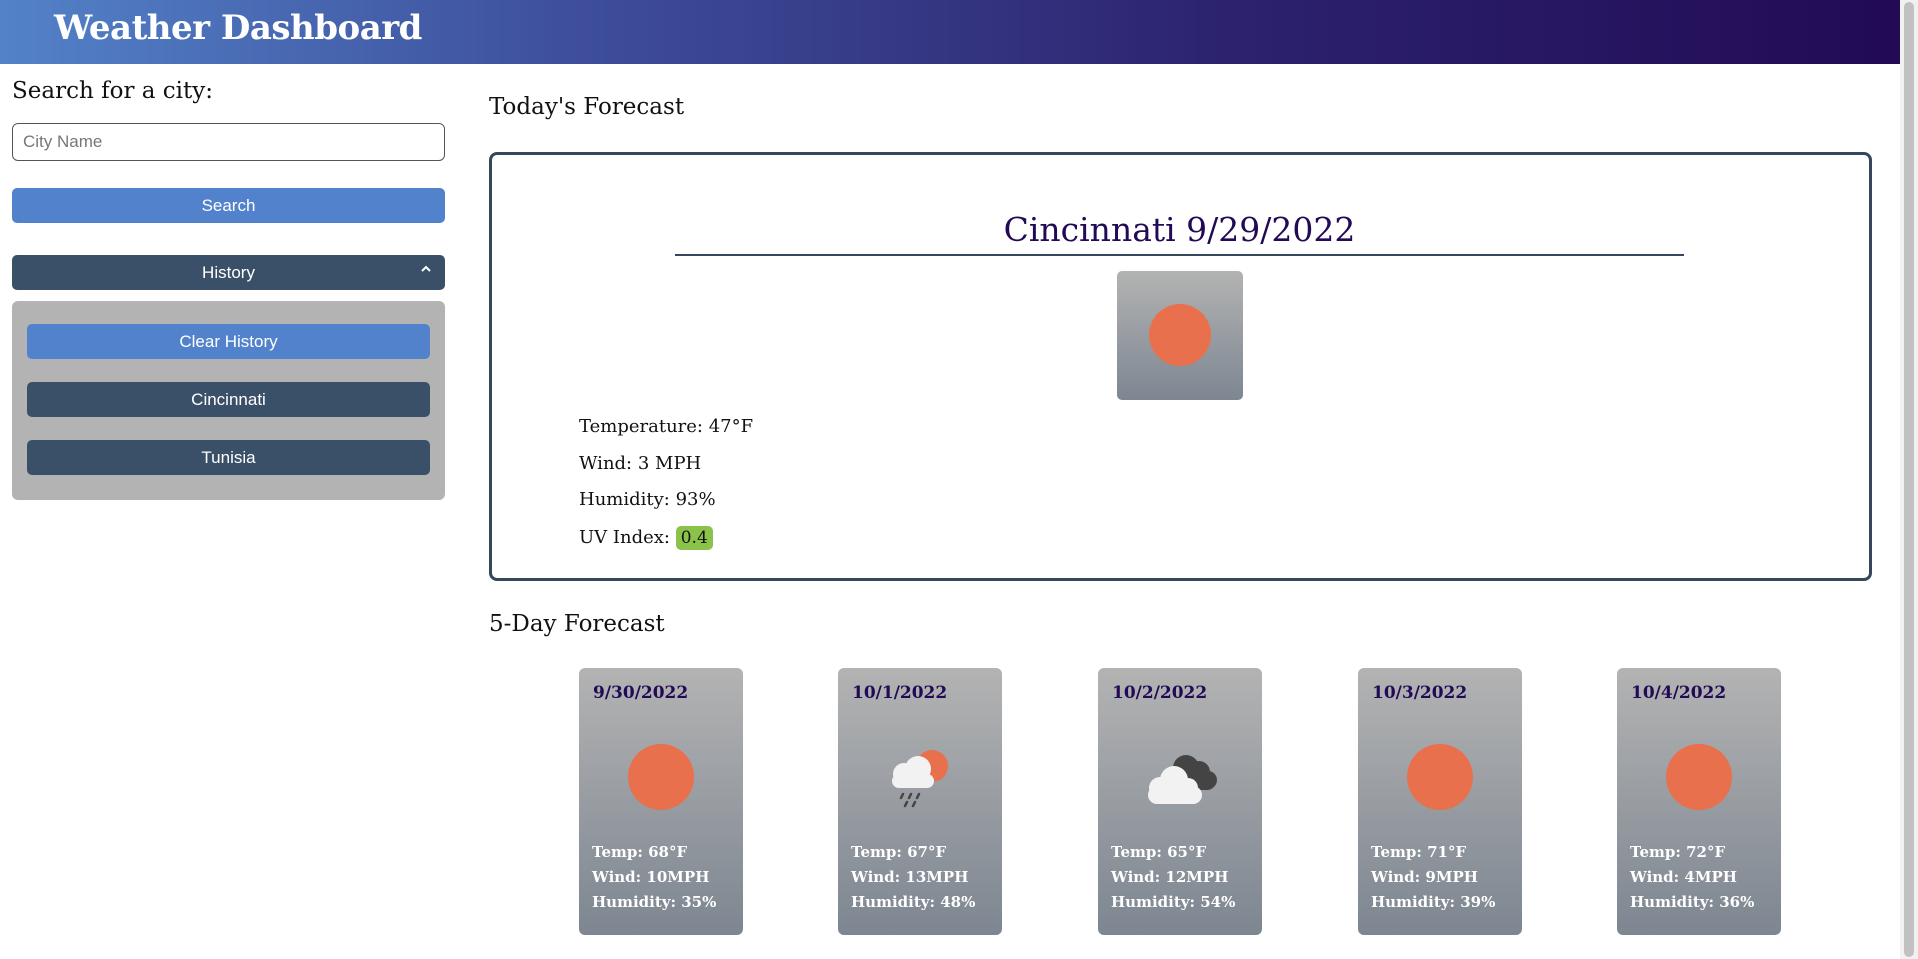 This screenshot has width=1918, height=959. What do you see at coordinates (900, 693) in the screenshot?
I see `forecast-date: 10/1/2022` at bounding box center [900, 693].